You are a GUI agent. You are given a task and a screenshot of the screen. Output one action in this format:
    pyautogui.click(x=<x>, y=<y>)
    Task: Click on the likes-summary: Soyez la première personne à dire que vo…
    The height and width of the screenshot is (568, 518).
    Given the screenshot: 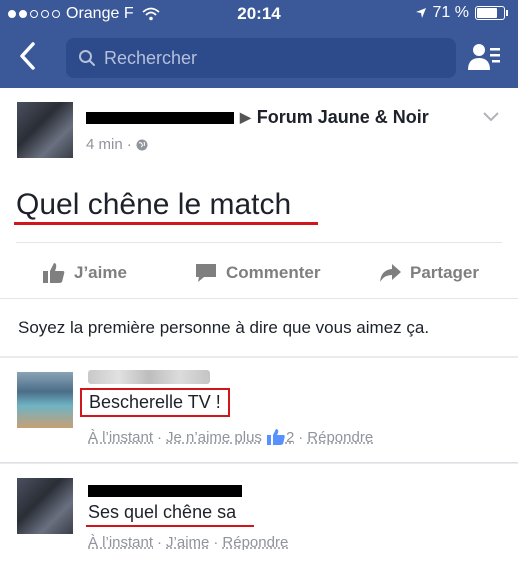 What is the action you would take?
    pyautogui.click(x=224, y=327)
    